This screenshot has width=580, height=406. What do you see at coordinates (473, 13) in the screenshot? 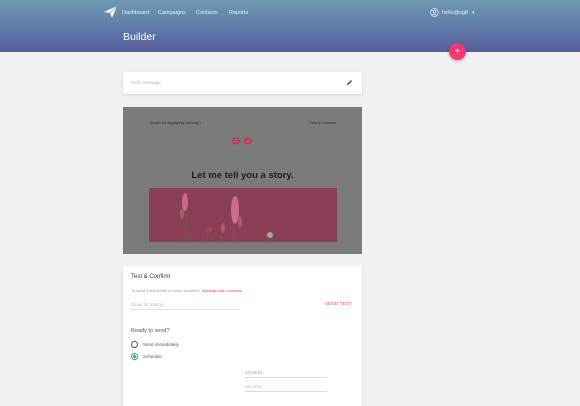
I see `chevron-down-icon: ▾` at bounding box center [473, 13].